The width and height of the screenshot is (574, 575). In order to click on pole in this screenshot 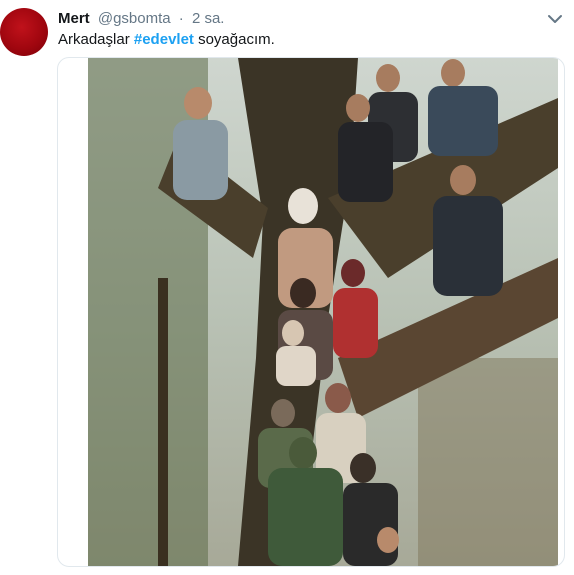, I will do `click(163, 422)`.